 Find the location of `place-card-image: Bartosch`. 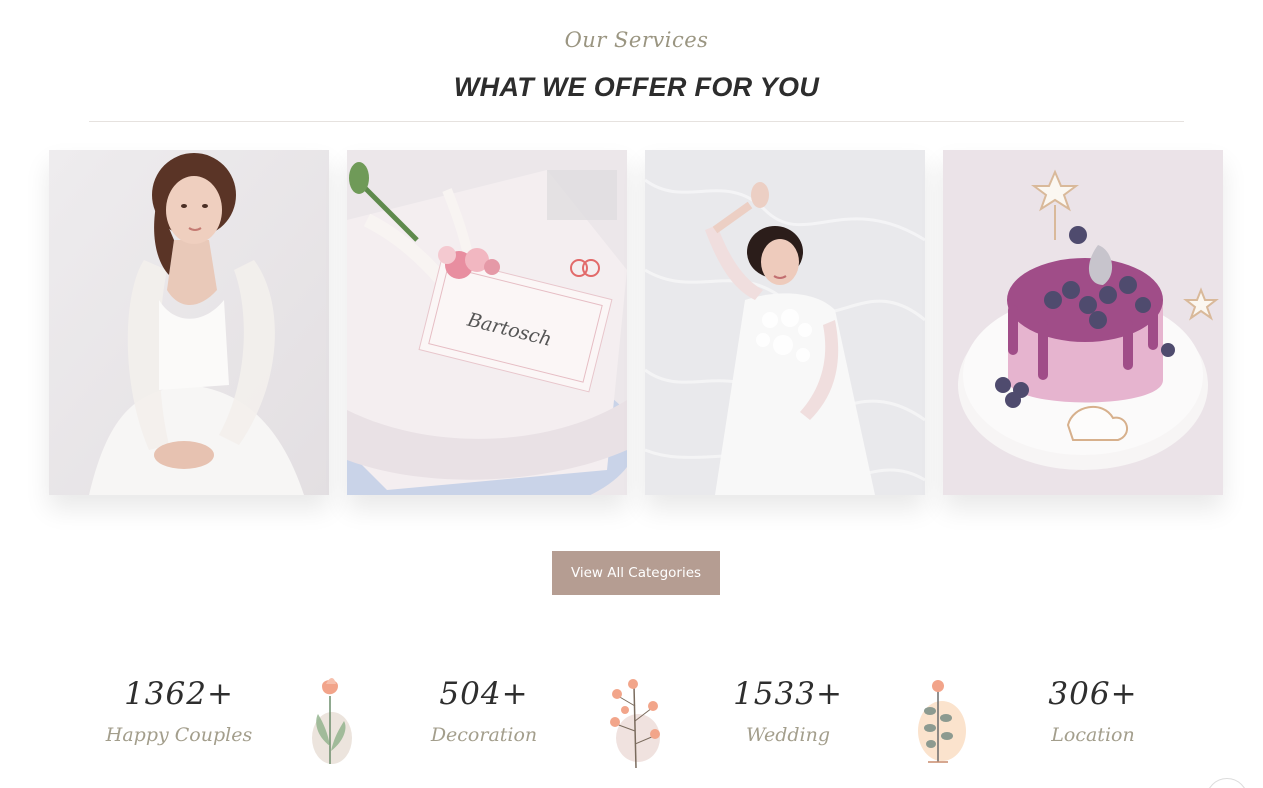

place-card-image: Bartosch is located at coordinates (487, 322).